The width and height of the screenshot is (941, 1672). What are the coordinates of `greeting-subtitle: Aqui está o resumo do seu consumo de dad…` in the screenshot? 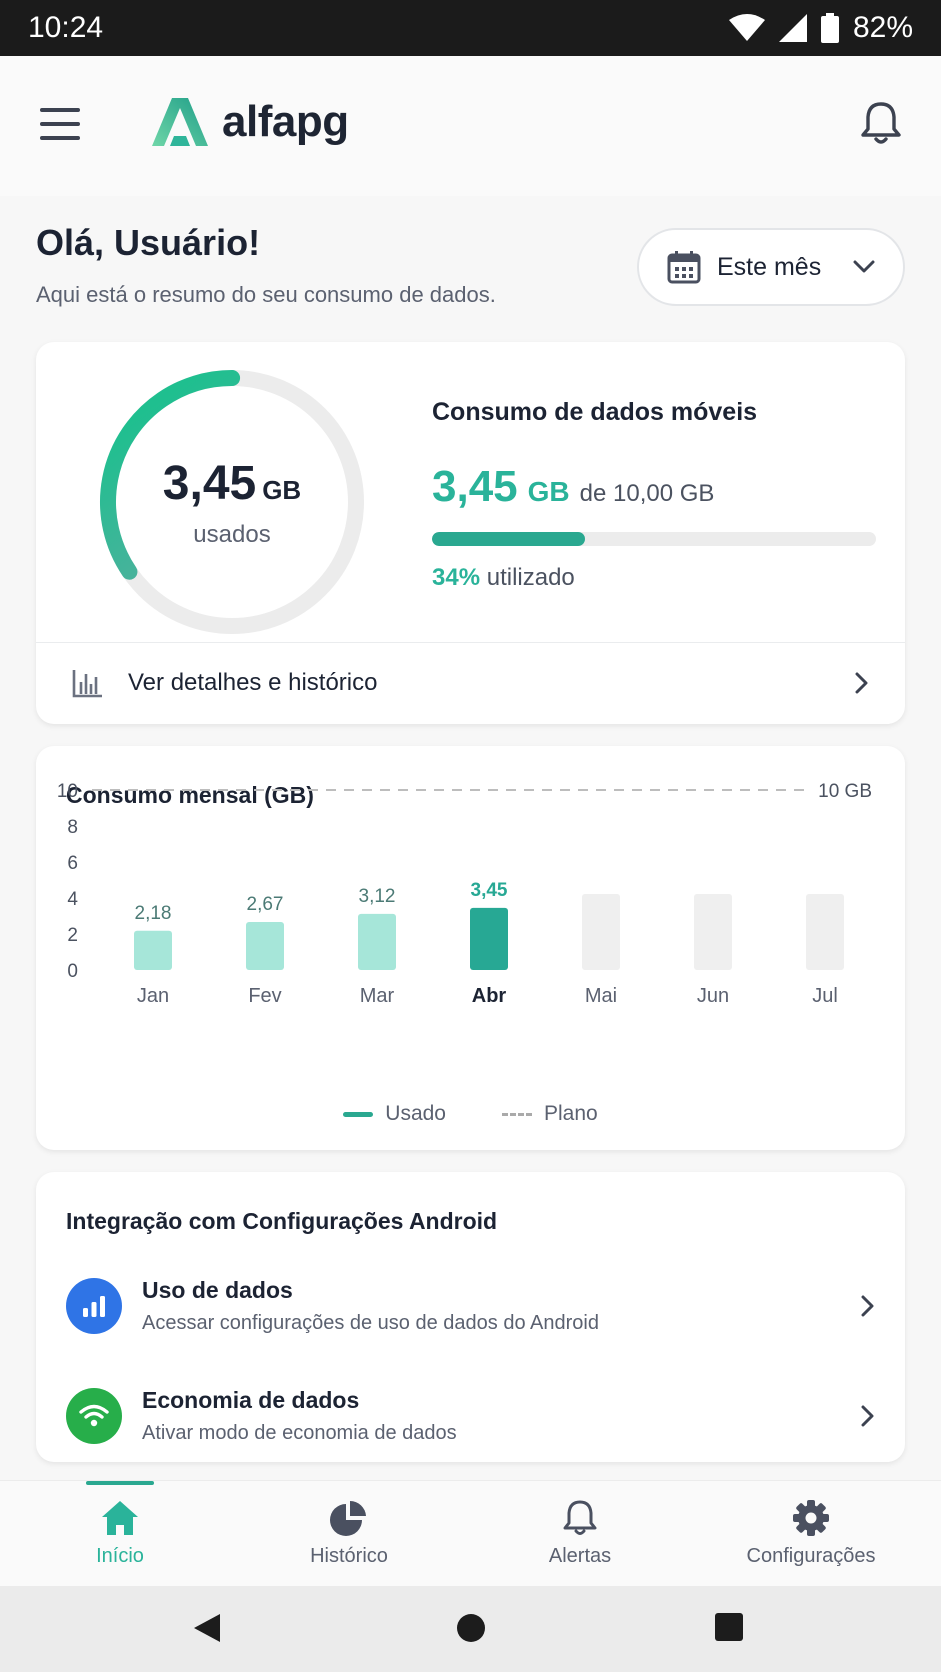 It's located at (266, 294).